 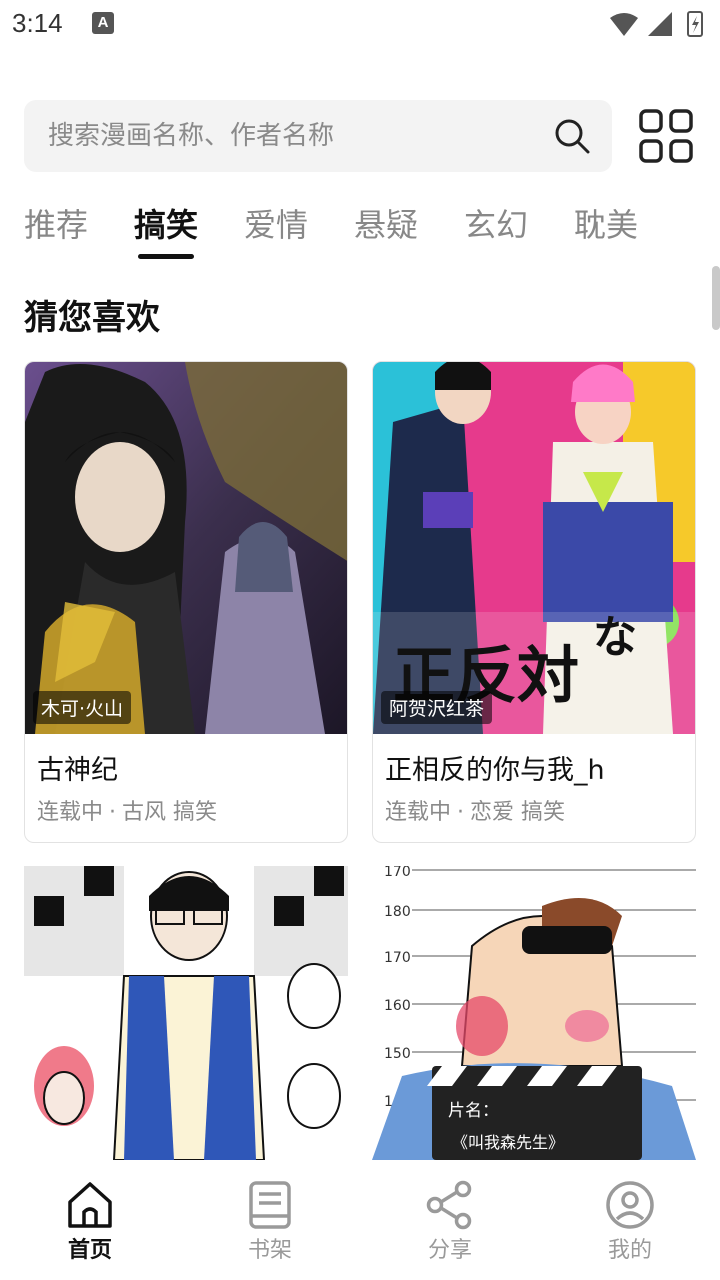 I want to click on comic-meta: 连载中 · 古风 搞笑, so click(x=127, y=812).